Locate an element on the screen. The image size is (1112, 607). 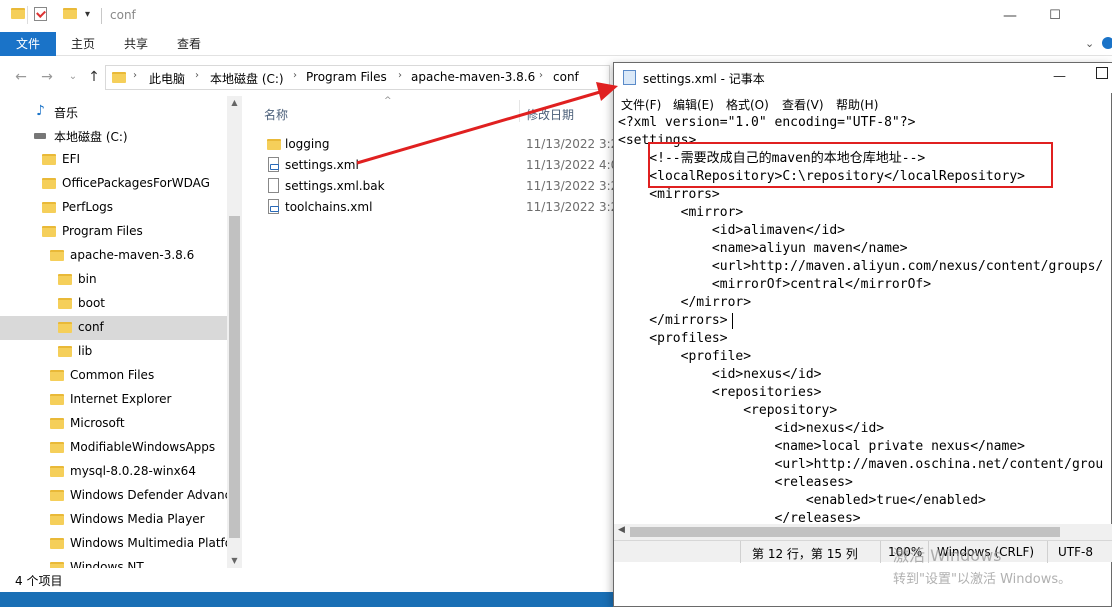
file-row-logging: logging 11/13/2022 3:2 is located at coordinates (442, 144).